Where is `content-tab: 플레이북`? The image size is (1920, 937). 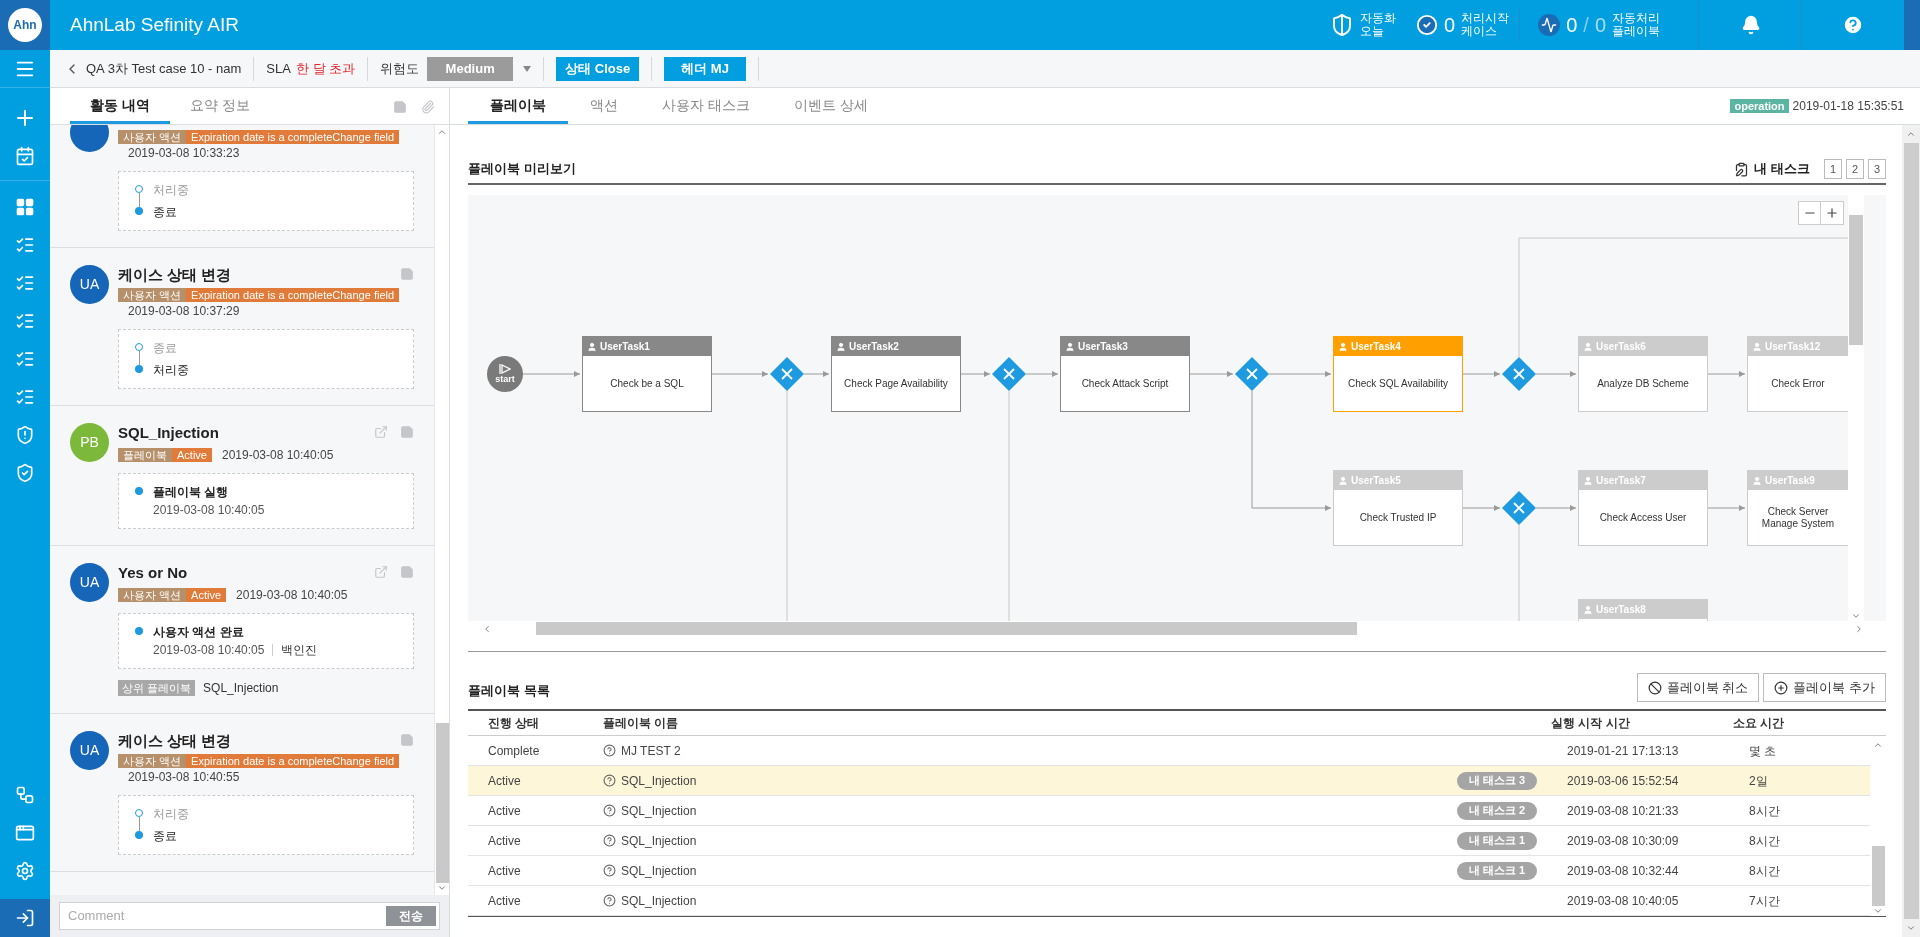
content-tab: 플레이북 is located at coordinates (518, 106).